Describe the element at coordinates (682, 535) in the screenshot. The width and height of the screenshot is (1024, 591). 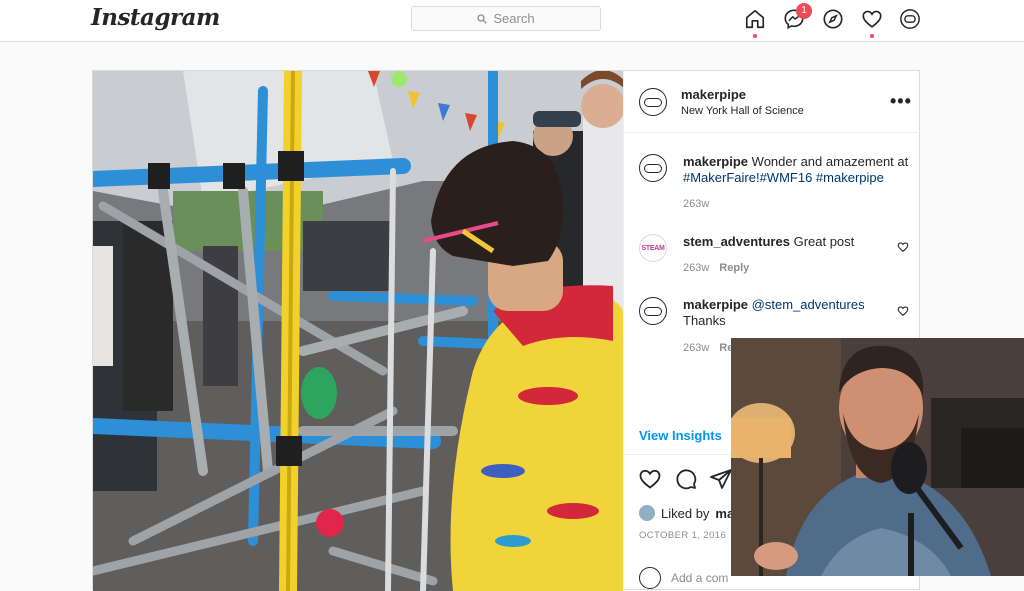
I see `post-date: OCTOBER 1, 2016` at that location.